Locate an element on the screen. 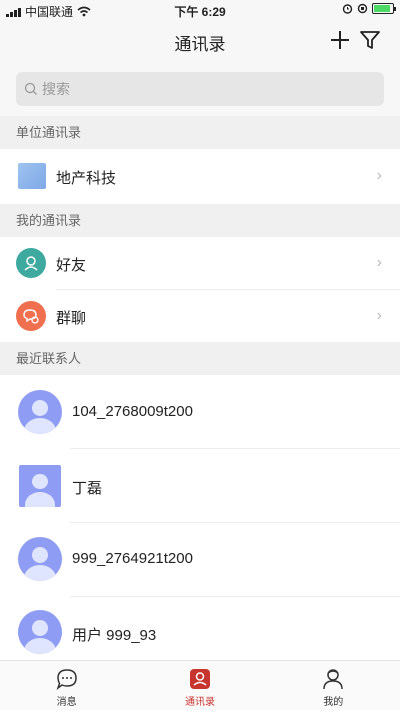 This screenshot has width=400, height=710. tab-messages: 消息 is located at coordinates (66, 685).